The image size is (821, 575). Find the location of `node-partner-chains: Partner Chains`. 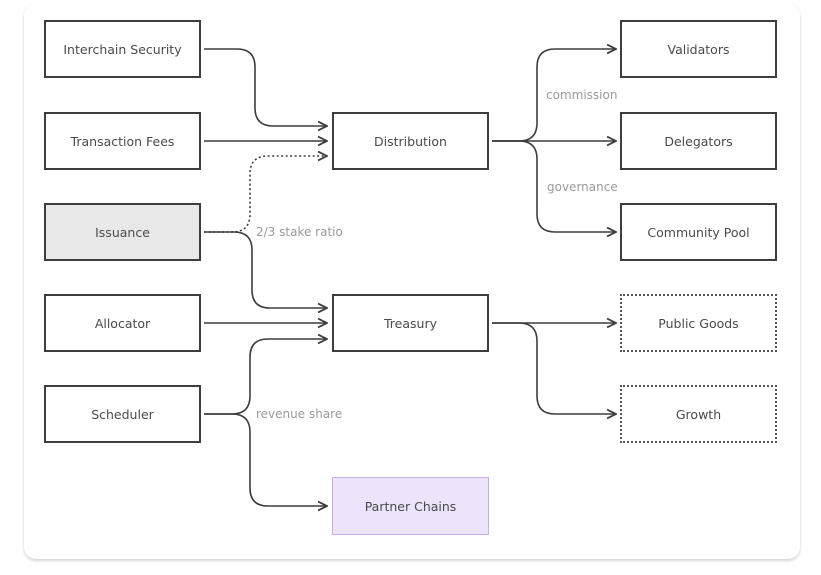

node-partner-chains: Partner Chains is located at coordinates (410, 506).